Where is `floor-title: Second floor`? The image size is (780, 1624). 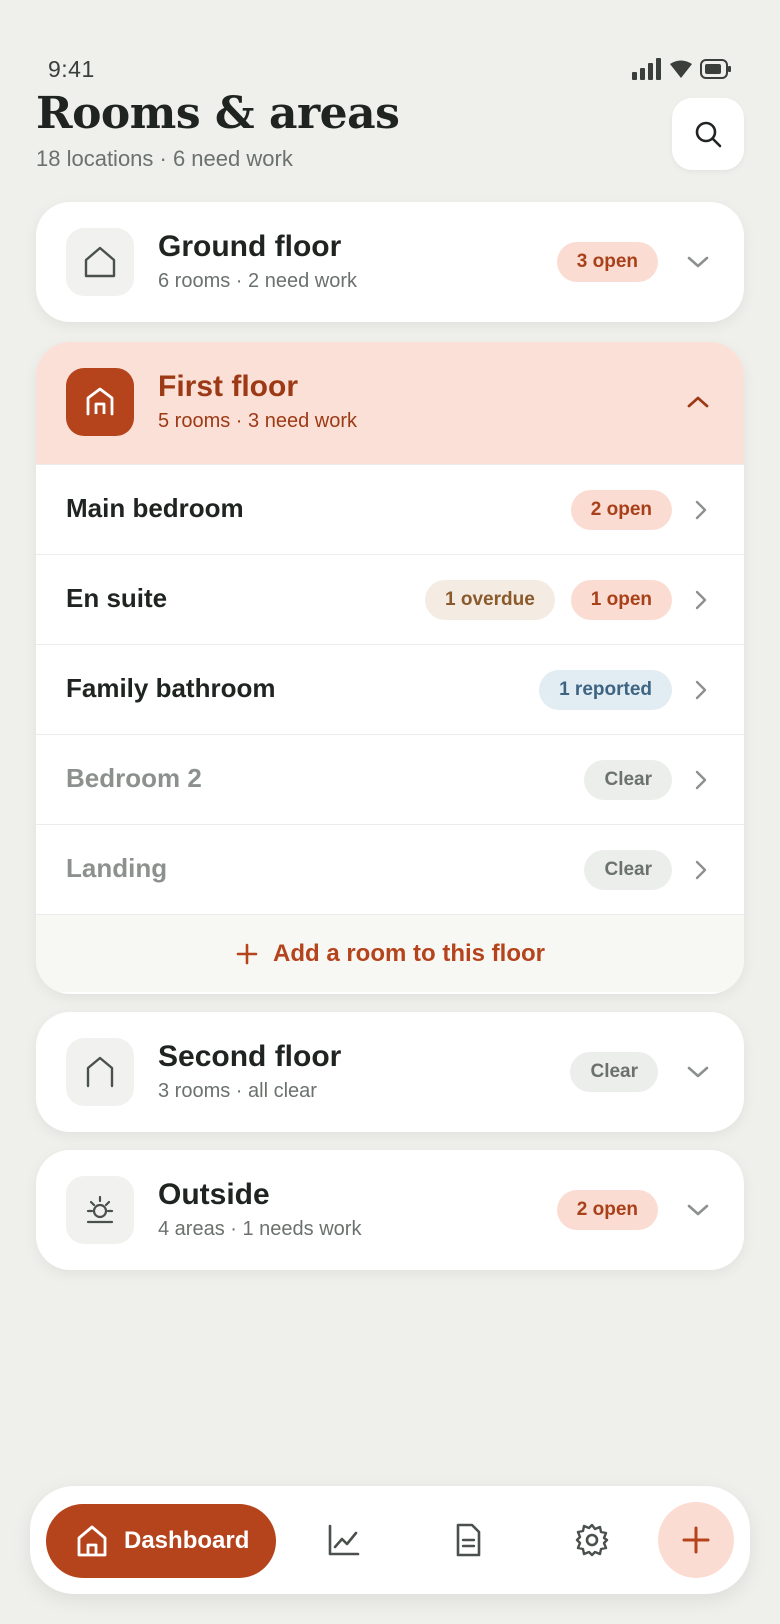 floor-title: Second floor is located at coordinates (250, 1056).